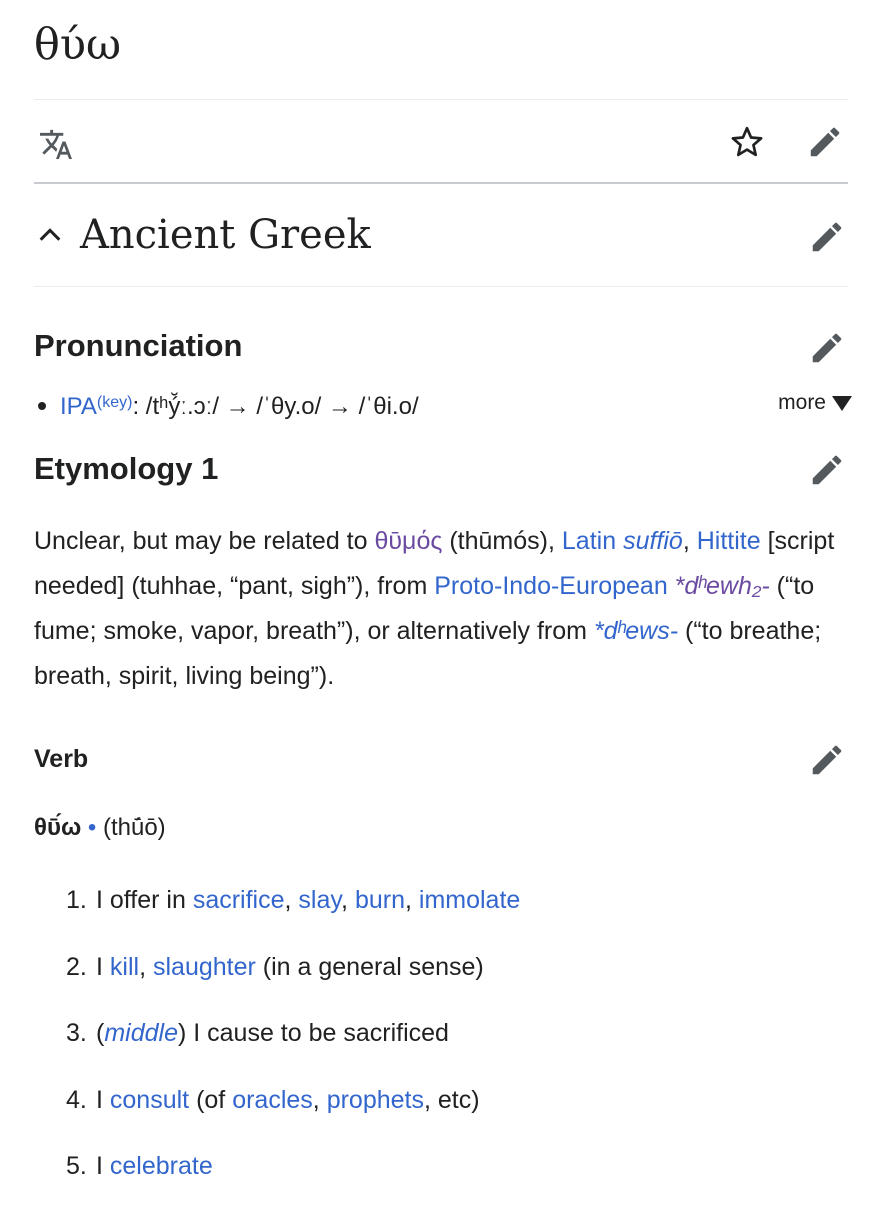  Describe the element at coordinates (408, 541) in the screenshot. I see `thumos-link: θῡμός` at that location.